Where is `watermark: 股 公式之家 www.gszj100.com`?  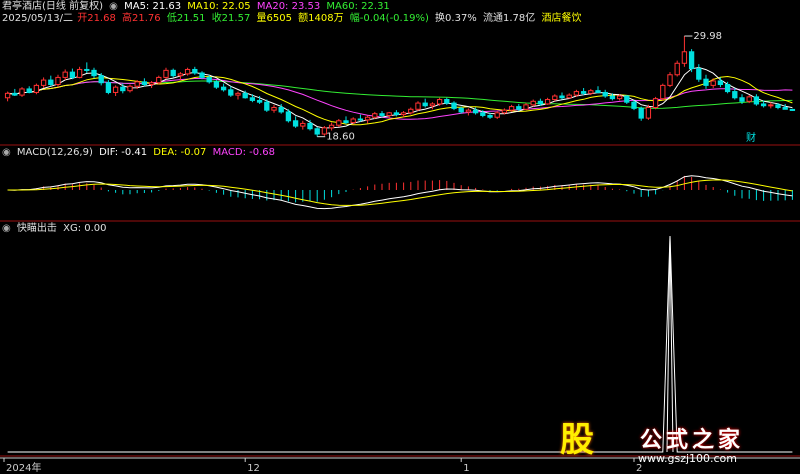
watermark: 股 公式之家 www.gszj100.com is located at coordinates (674, 443).